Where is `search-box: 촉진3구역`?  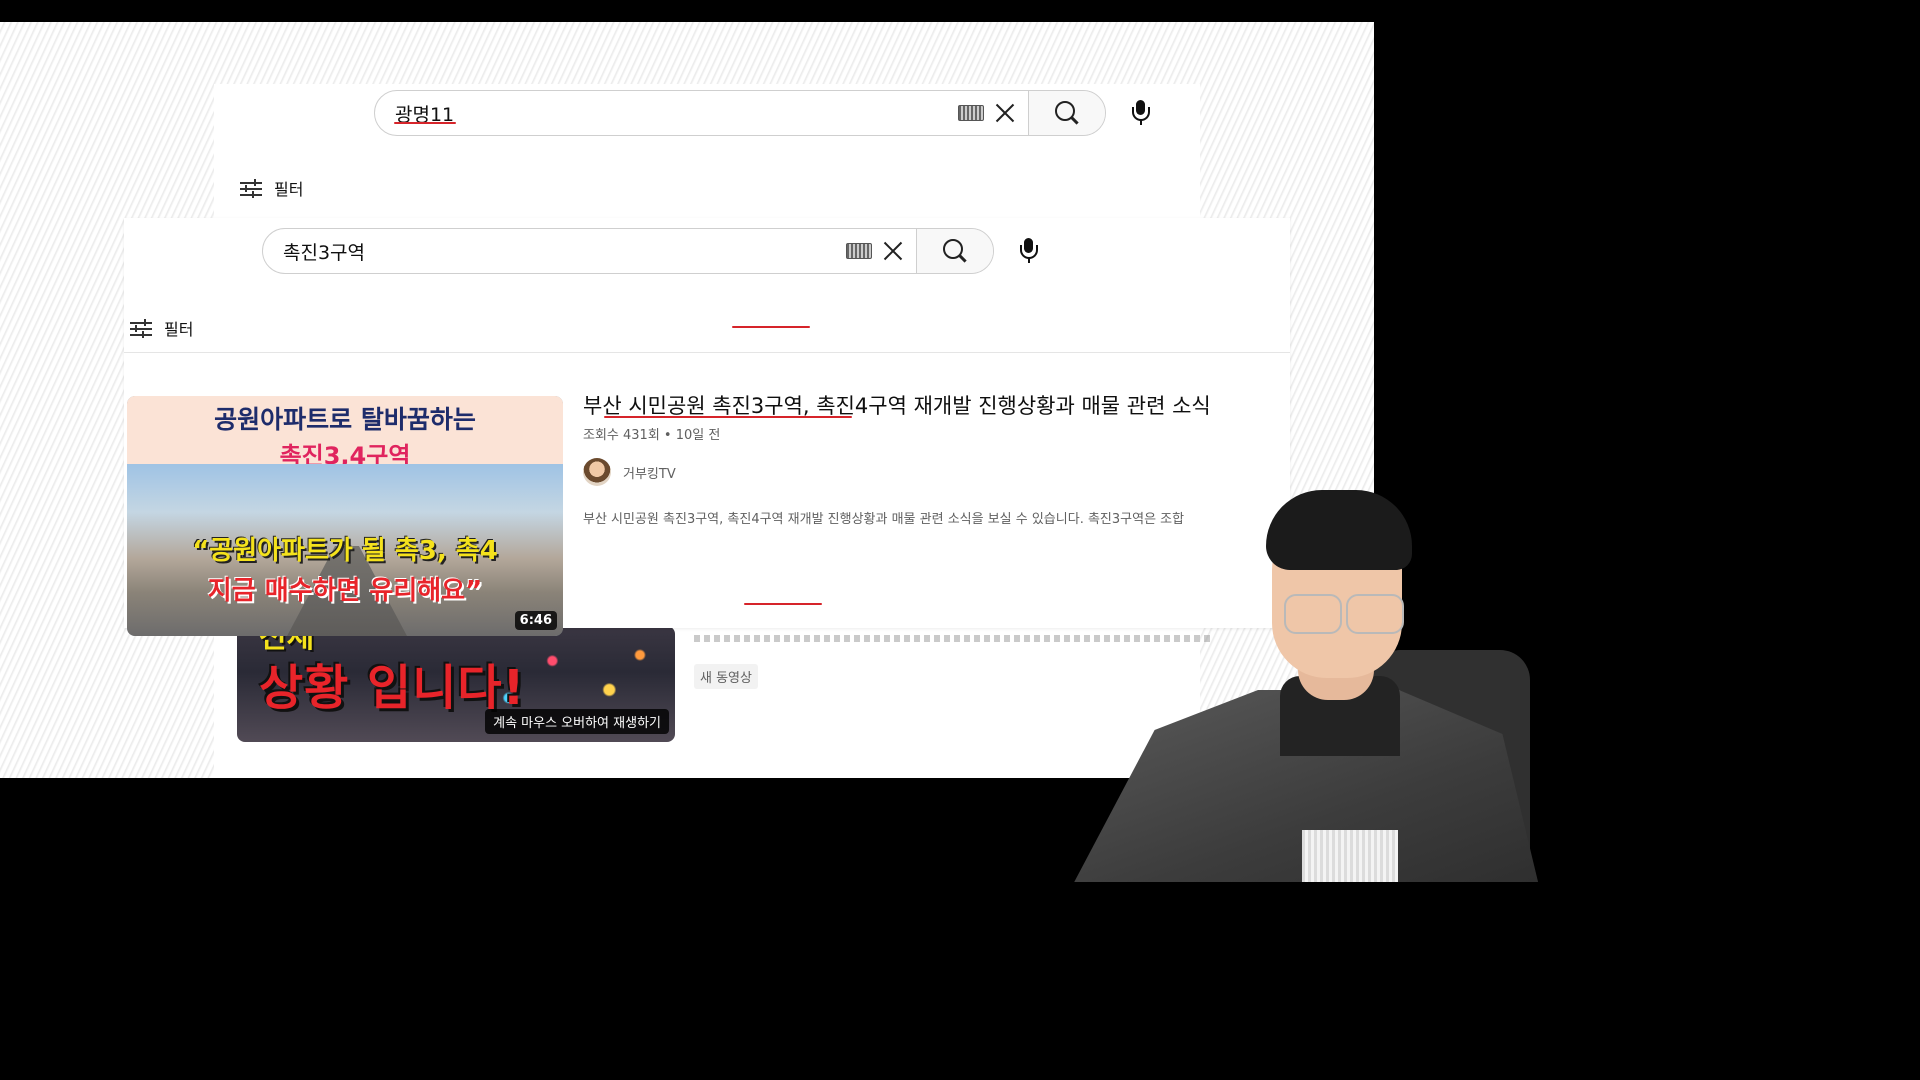 search-box: 촉진3구역 is located at coordinates (628, 251).